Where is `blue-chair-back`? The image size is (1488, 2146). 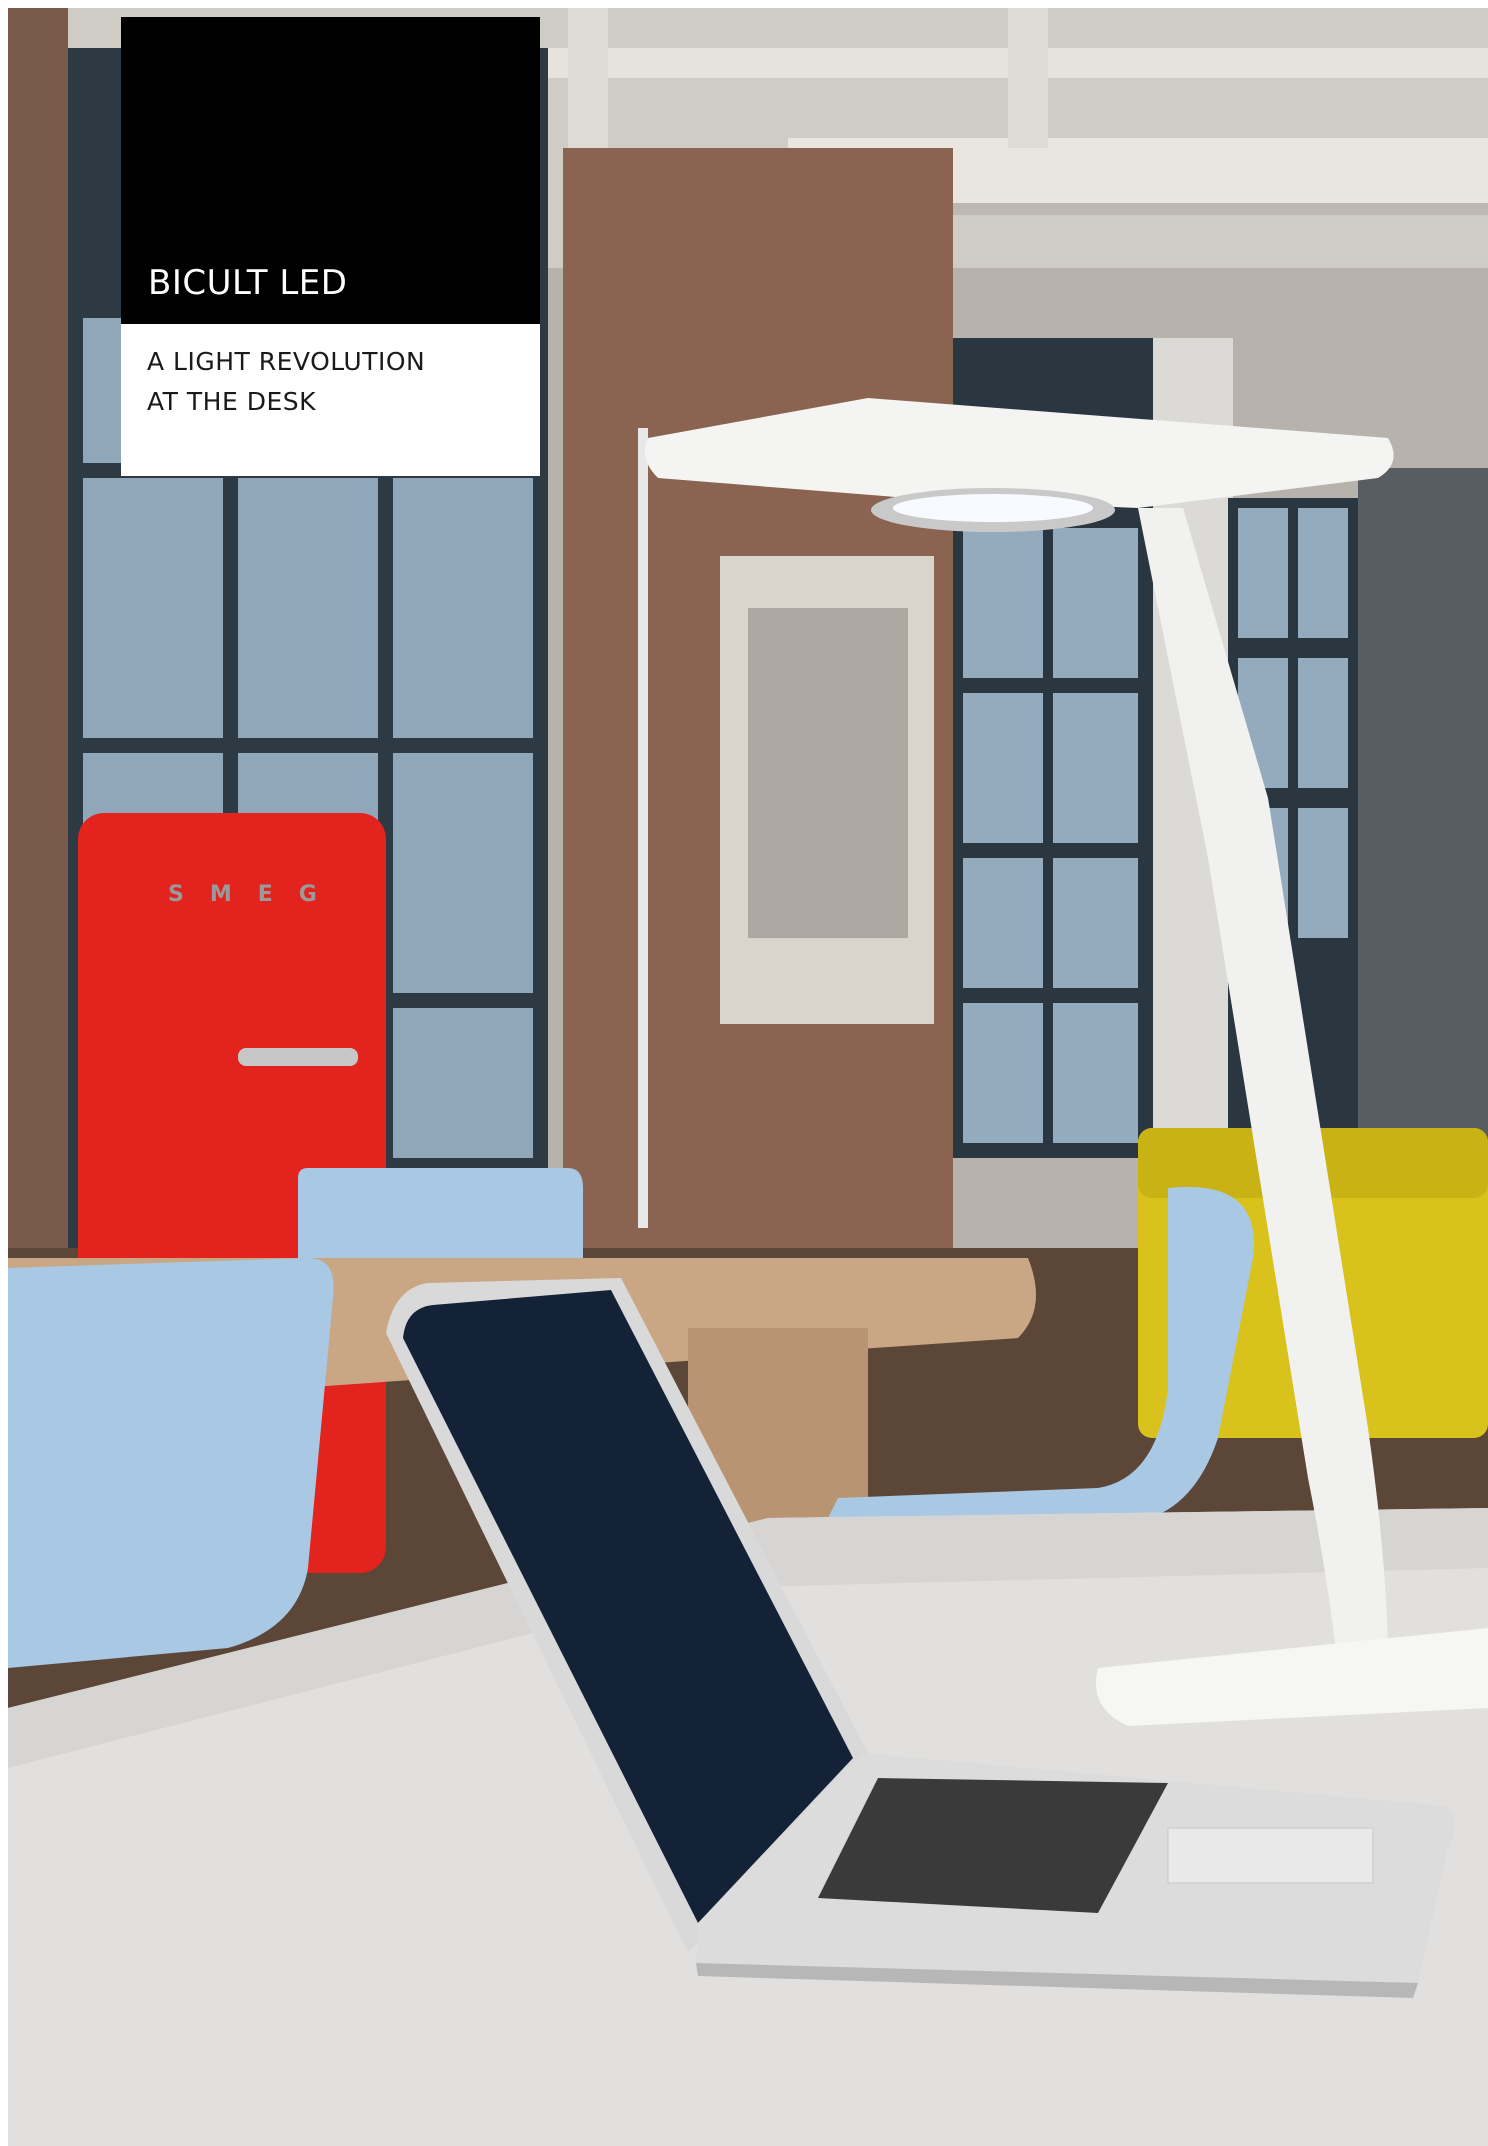
blue-chair-back is located at coordinates (440, 1213).